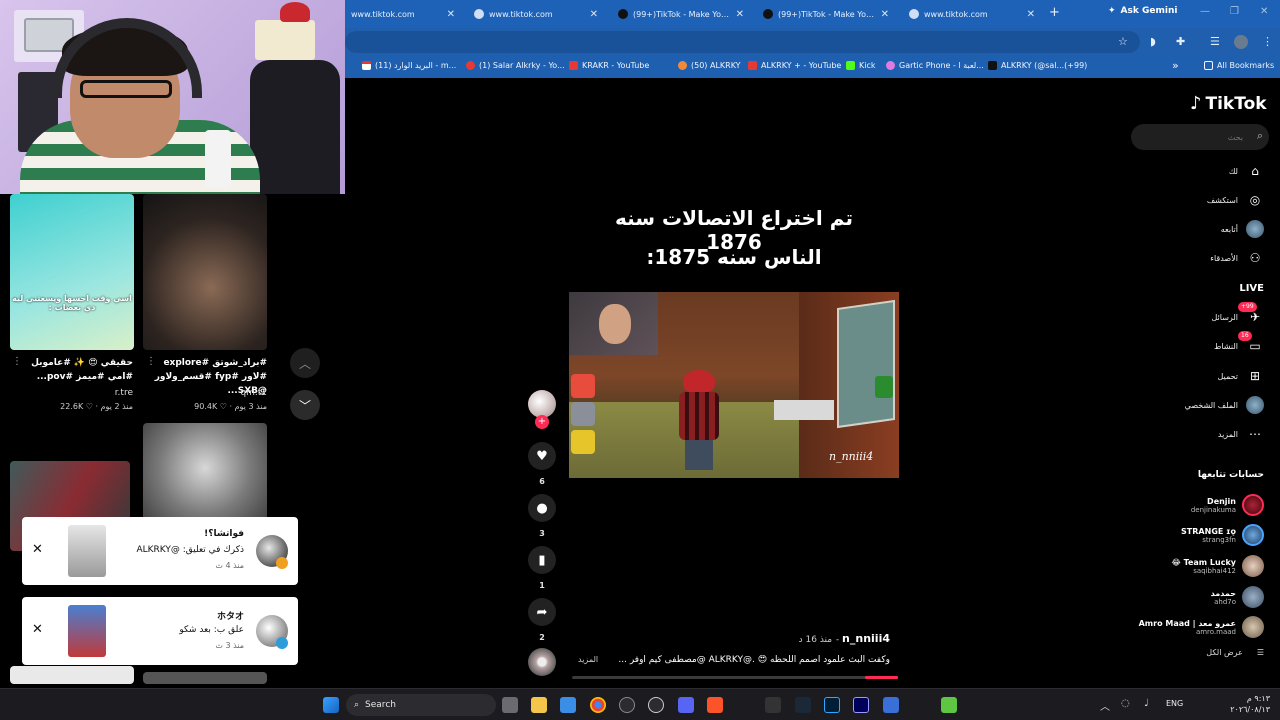  I want to click on close-window-icon: ✕, so click(1264, 11).